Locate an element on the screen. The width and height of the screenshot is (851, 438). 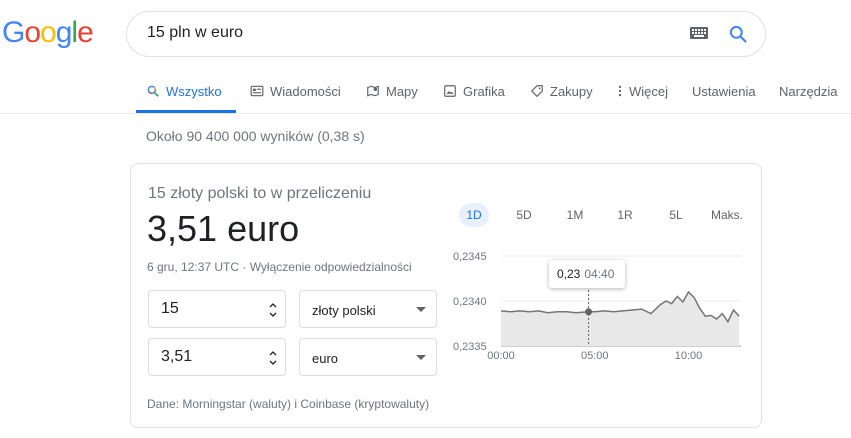
tab-more: Więcej is located at coordinates (642, 91).